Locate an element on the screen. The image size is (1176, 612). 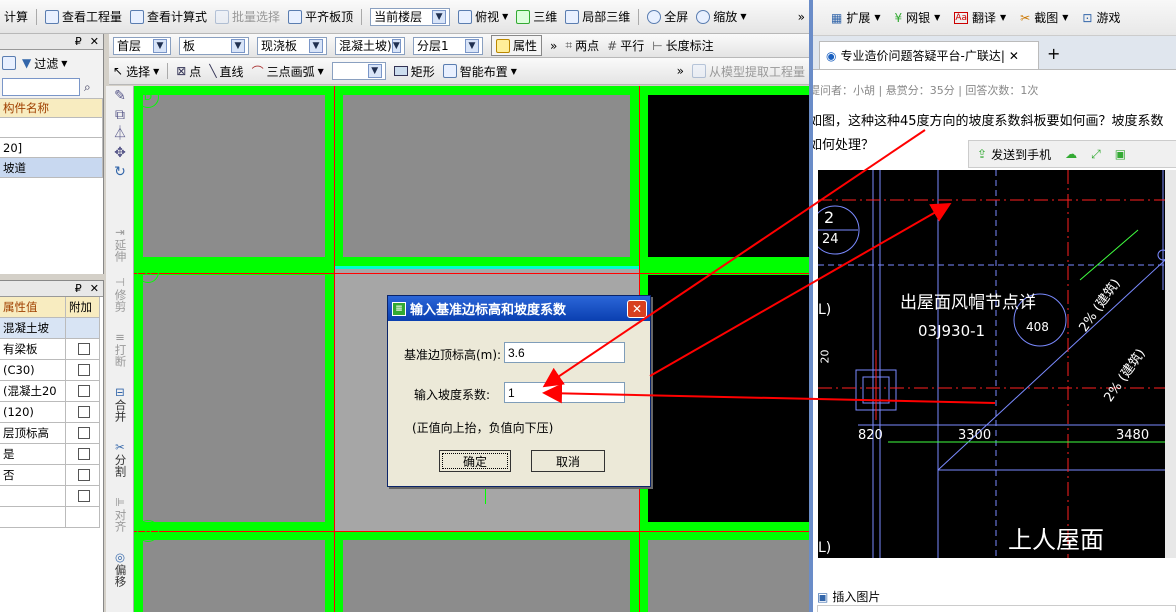
prop-value: (120) is located at coordinates (33, 412).